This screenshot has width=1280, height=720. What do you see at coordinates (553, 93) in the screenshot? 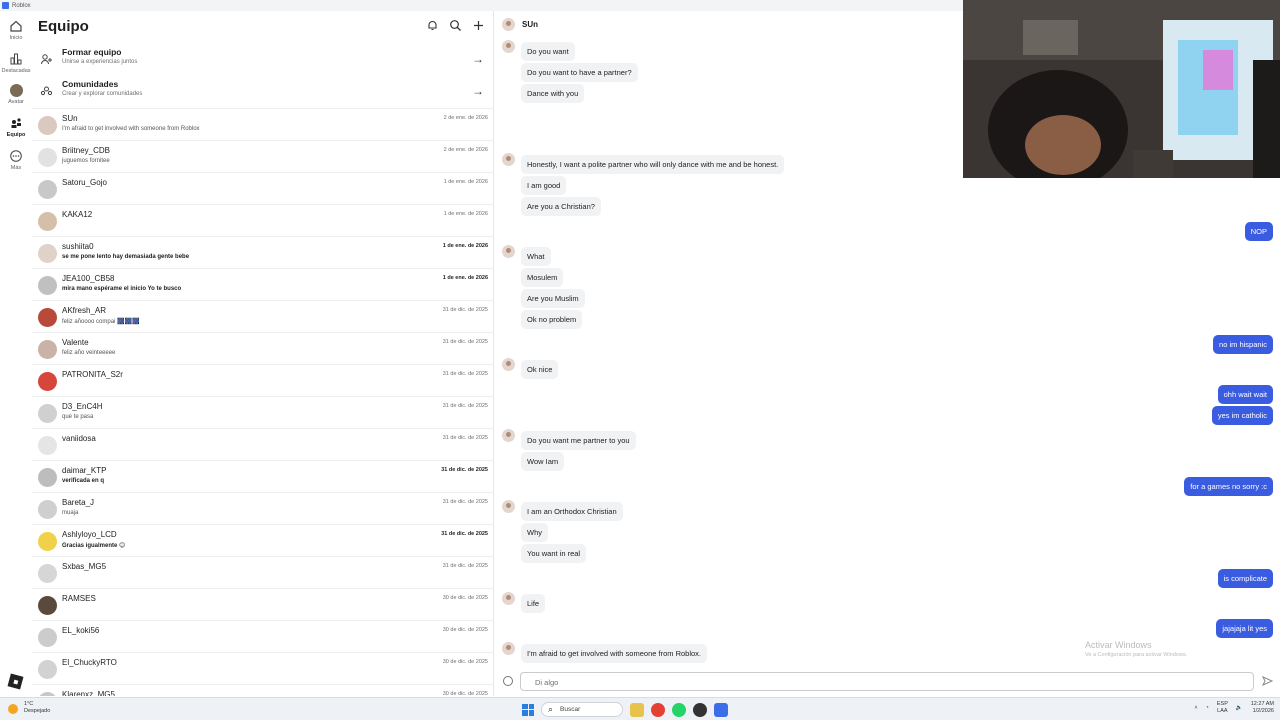
I see `incoming-message: Dance with you` at bounding box center [553, 93].